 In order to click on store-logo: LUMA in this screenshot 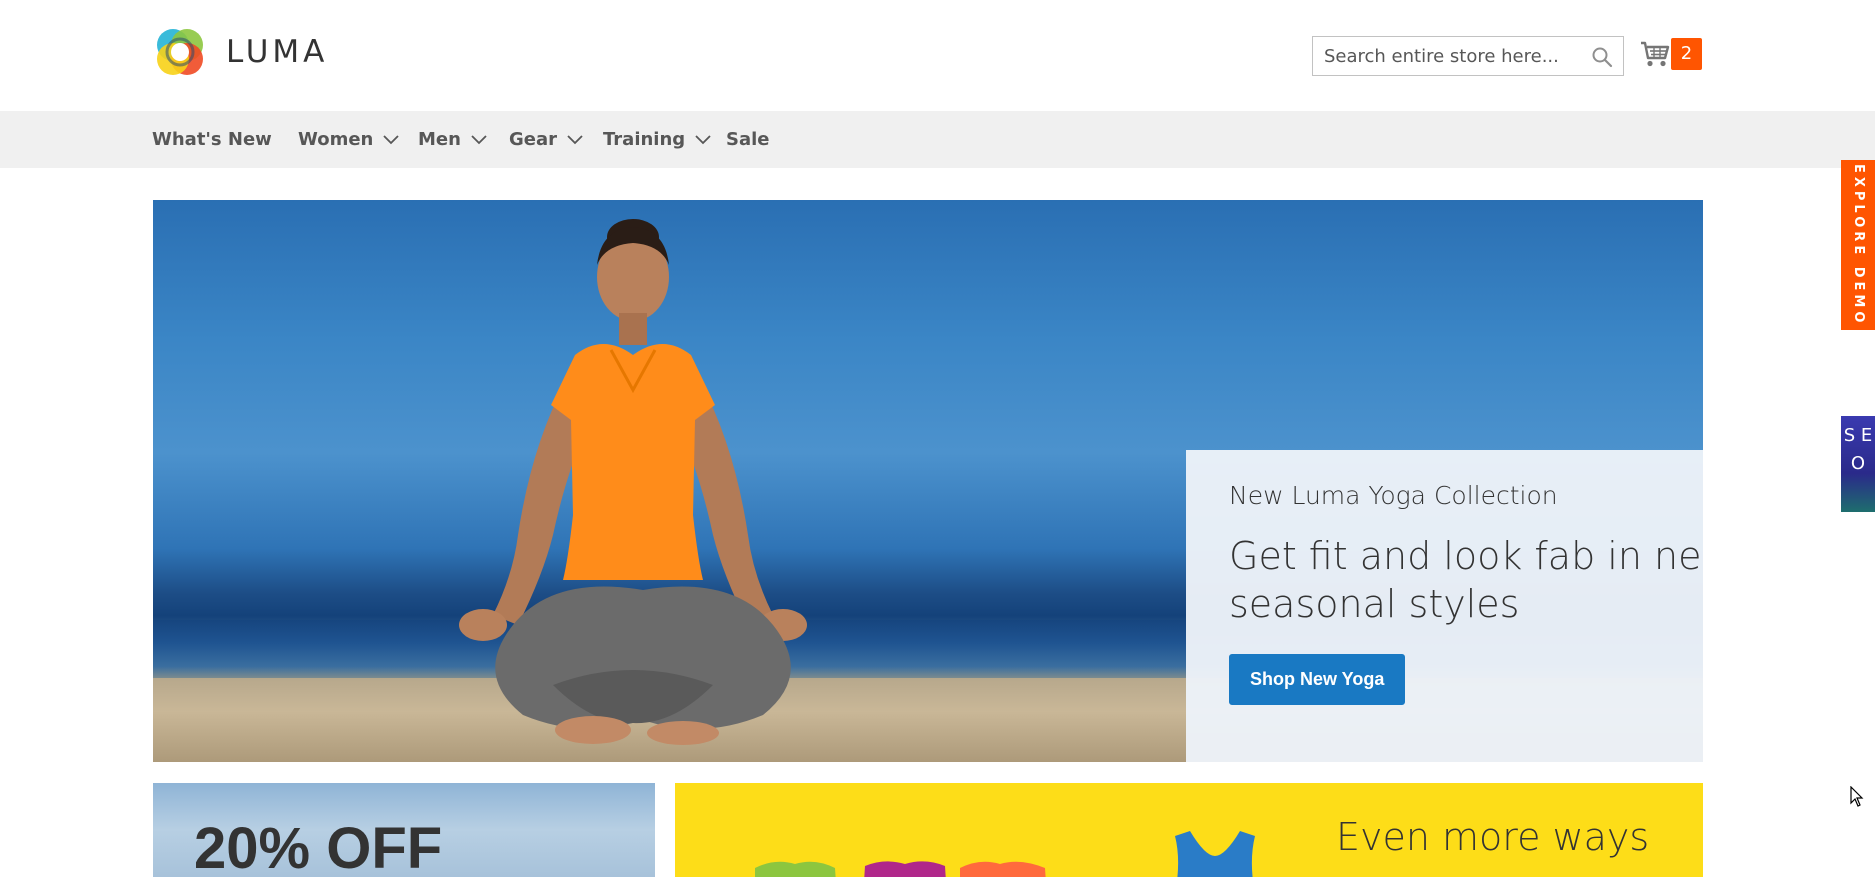, I will do `click(240, 52)`.